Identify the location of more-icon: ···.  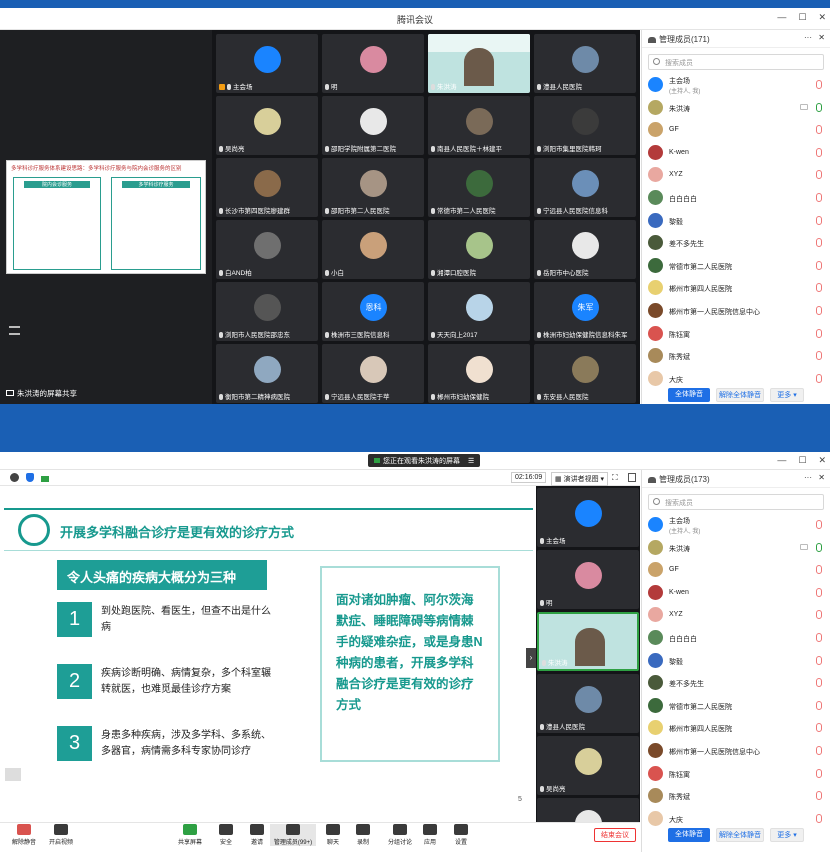
(808, 37).